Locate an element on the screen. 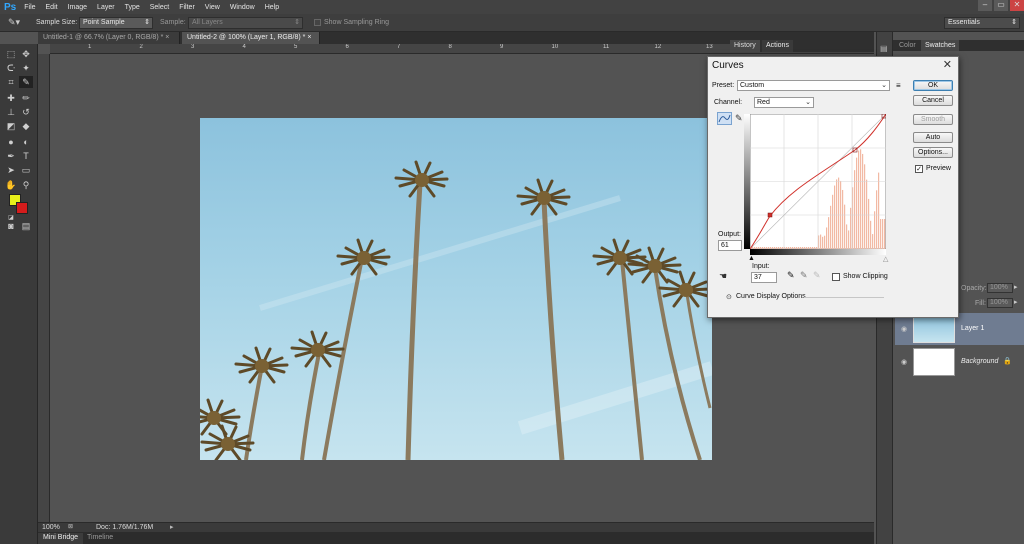  preset-select: Custom ⌄ is located at coordinates (813, 85).